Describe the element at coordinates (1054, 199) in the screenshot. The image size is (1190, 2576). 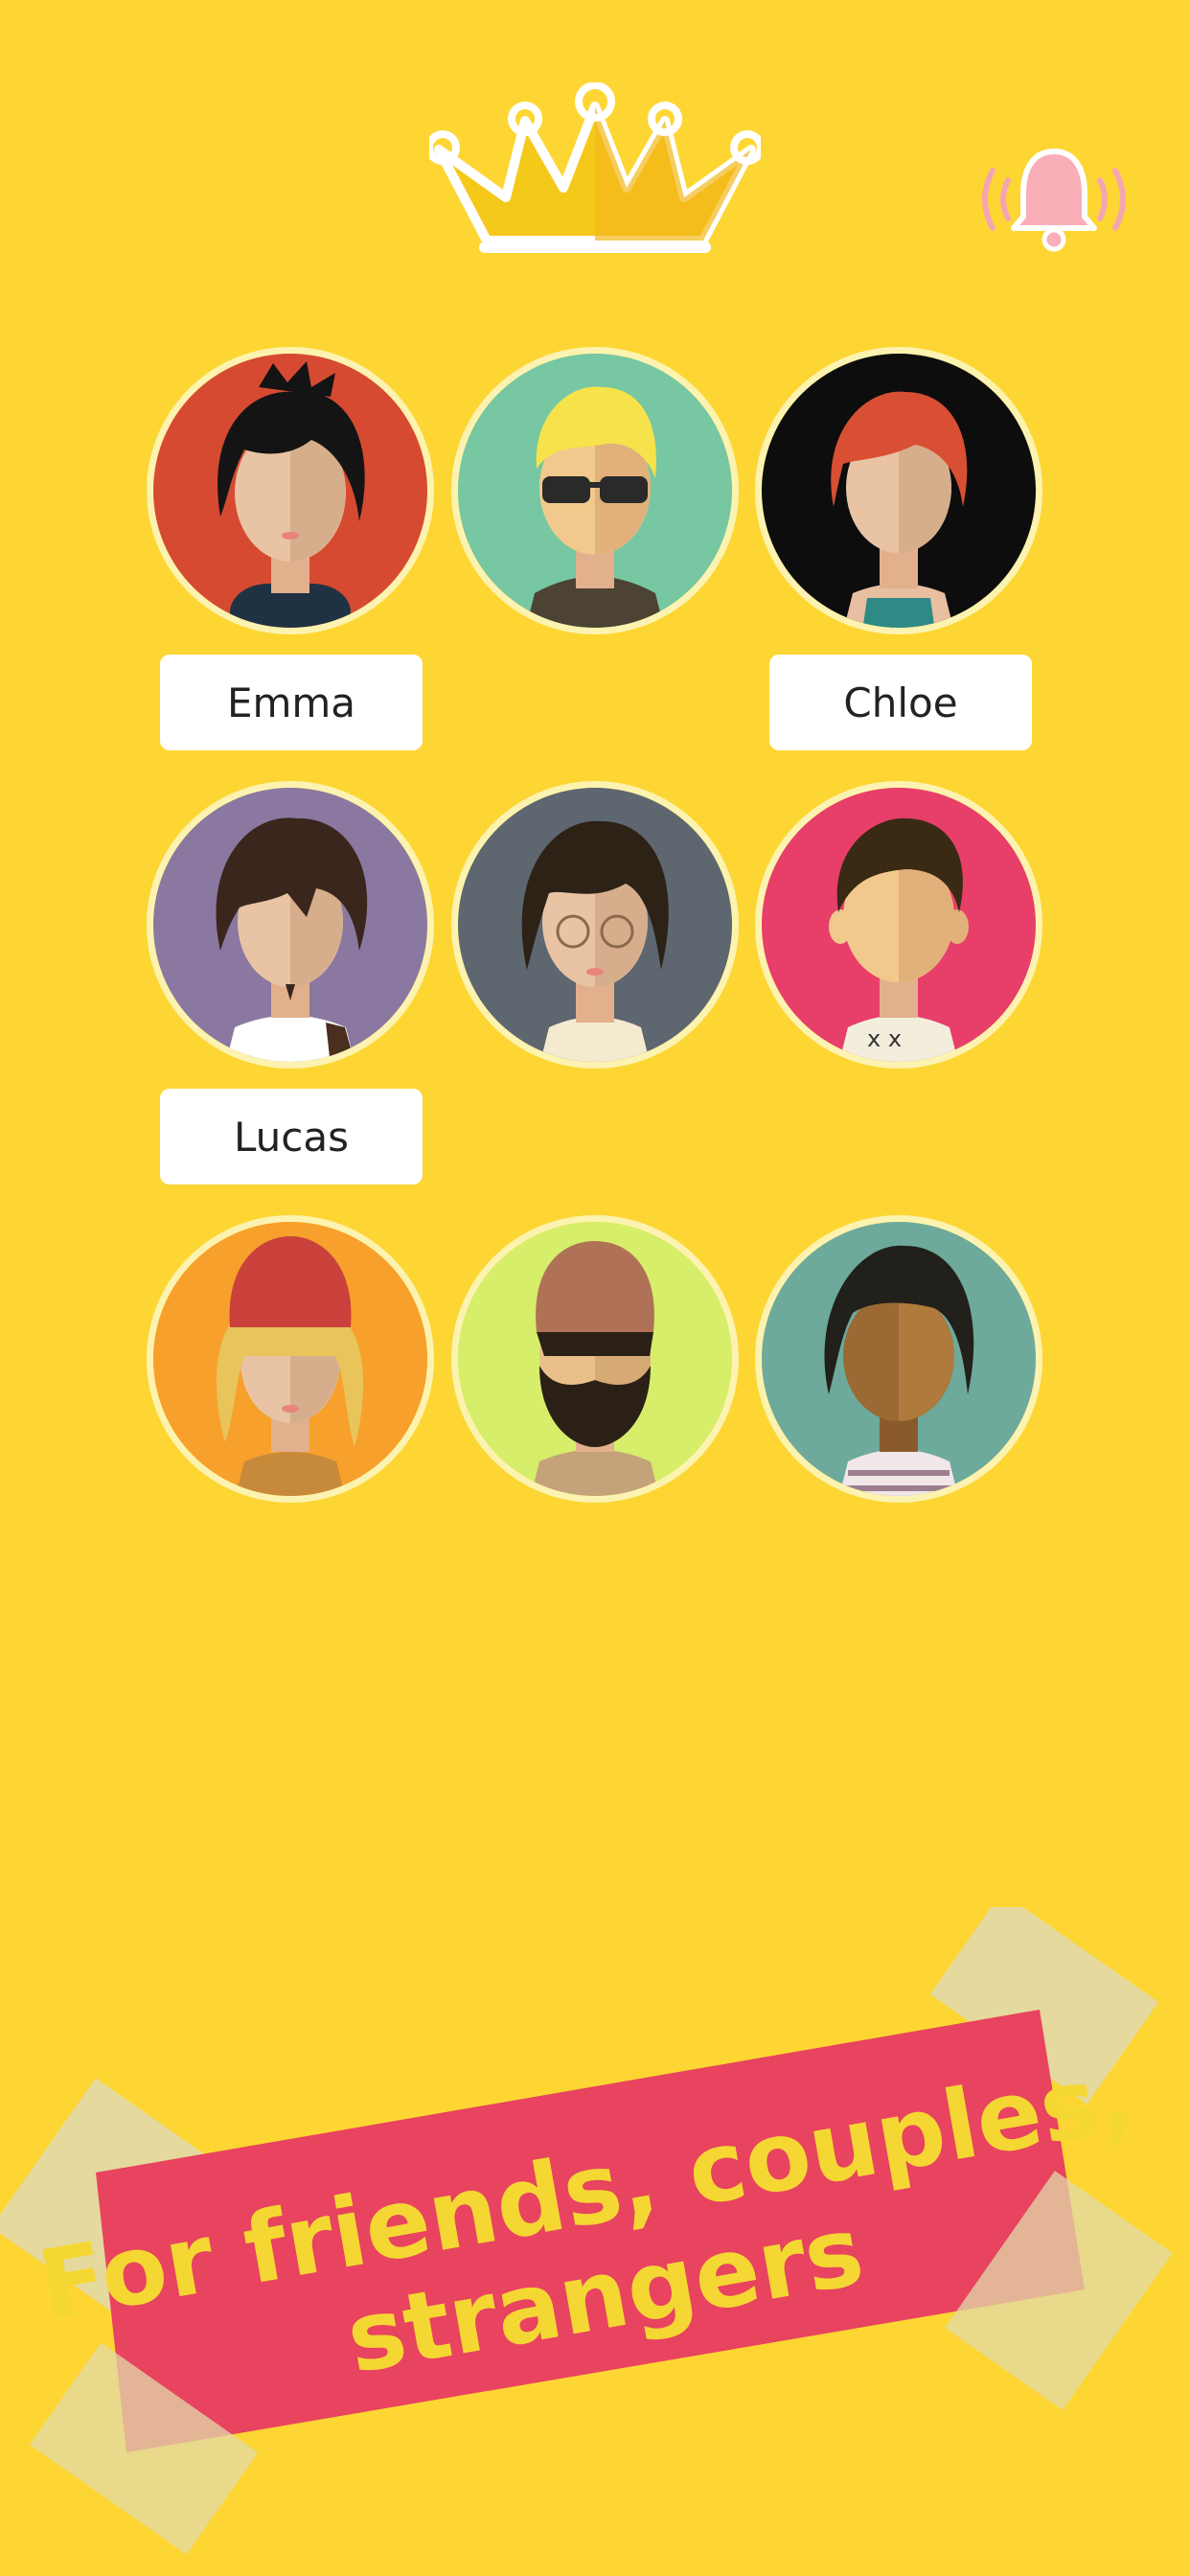
I see `bell-alert-icon` at that location.